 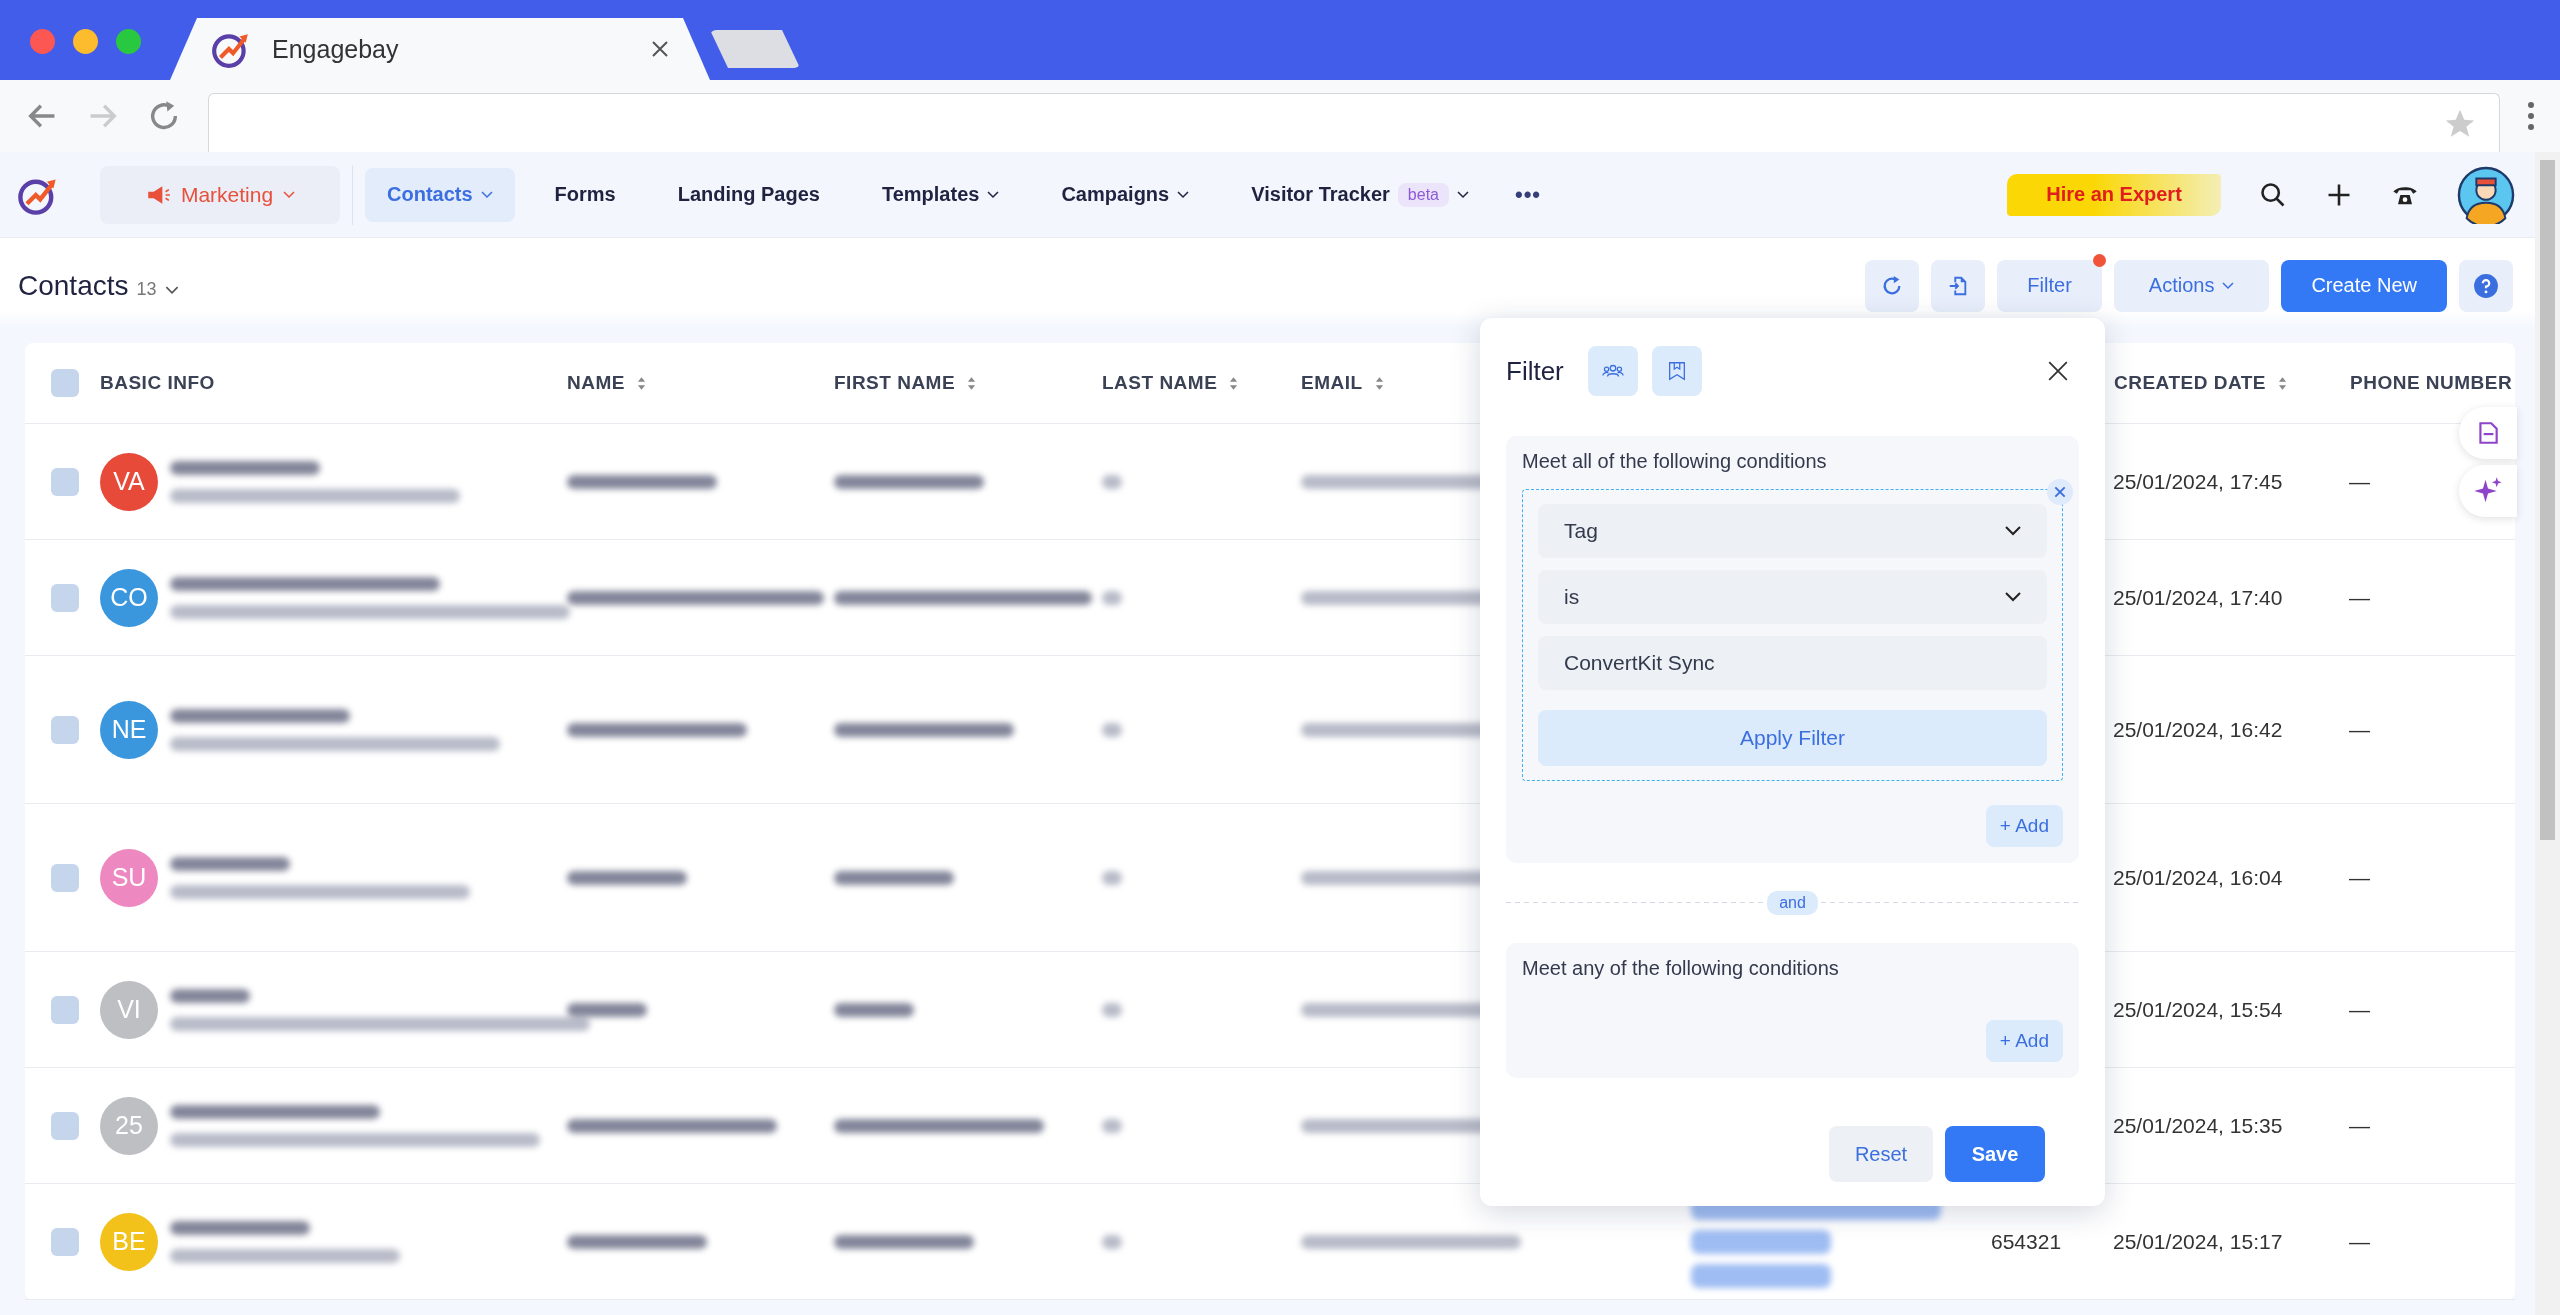 What do you see at coordinates (2190, 383) in the screenshot?
I see `column-header: CREATED DATE` at bounding box center [2190, 383].